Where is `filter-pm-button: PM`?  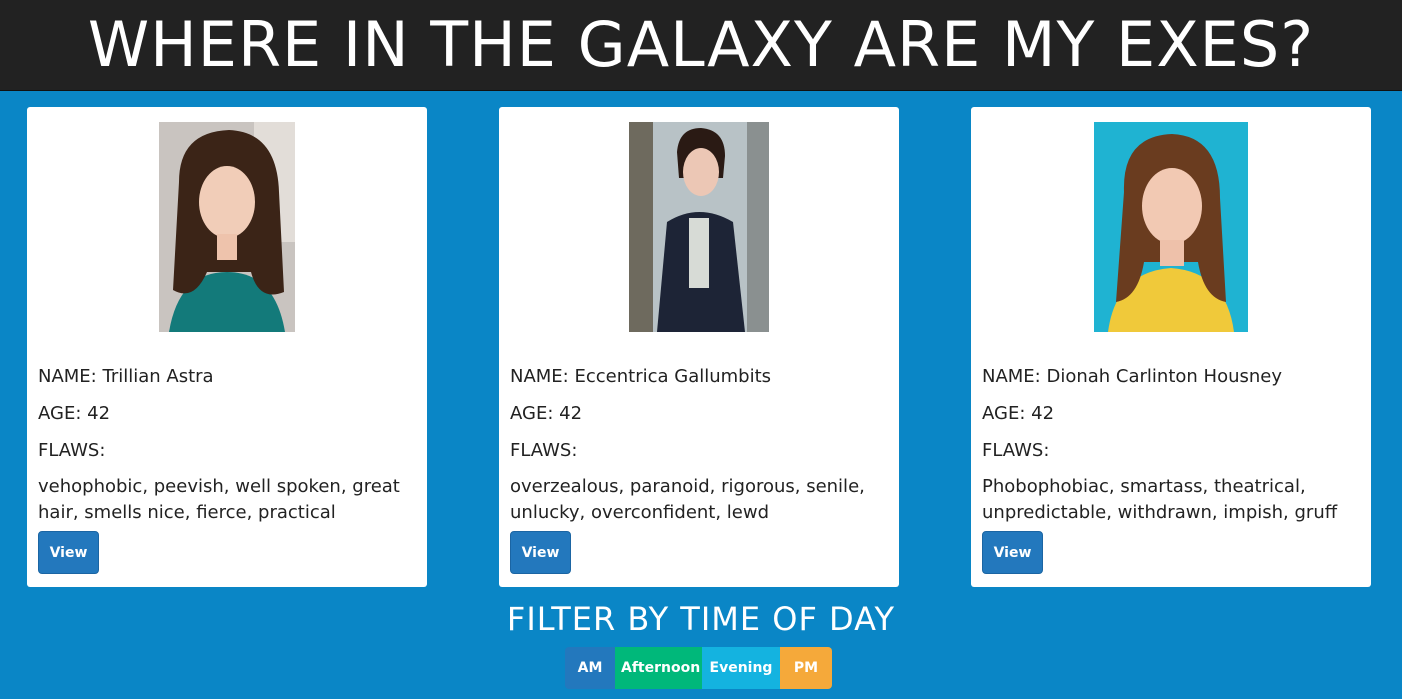
filter-pm-button: PM is located at coordinates (806, 668).